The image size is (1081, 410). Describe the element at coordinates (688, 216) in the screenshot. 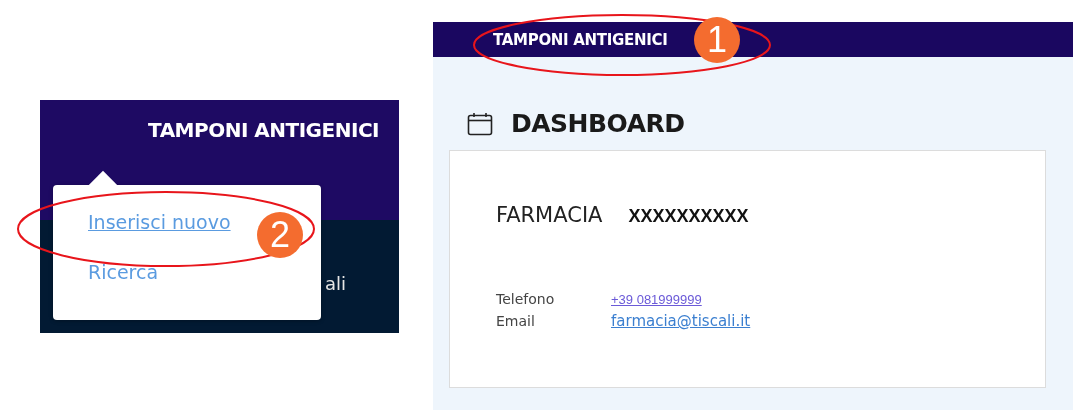

I see `pharmacy-name: XXXXXXXXXX` at that location.